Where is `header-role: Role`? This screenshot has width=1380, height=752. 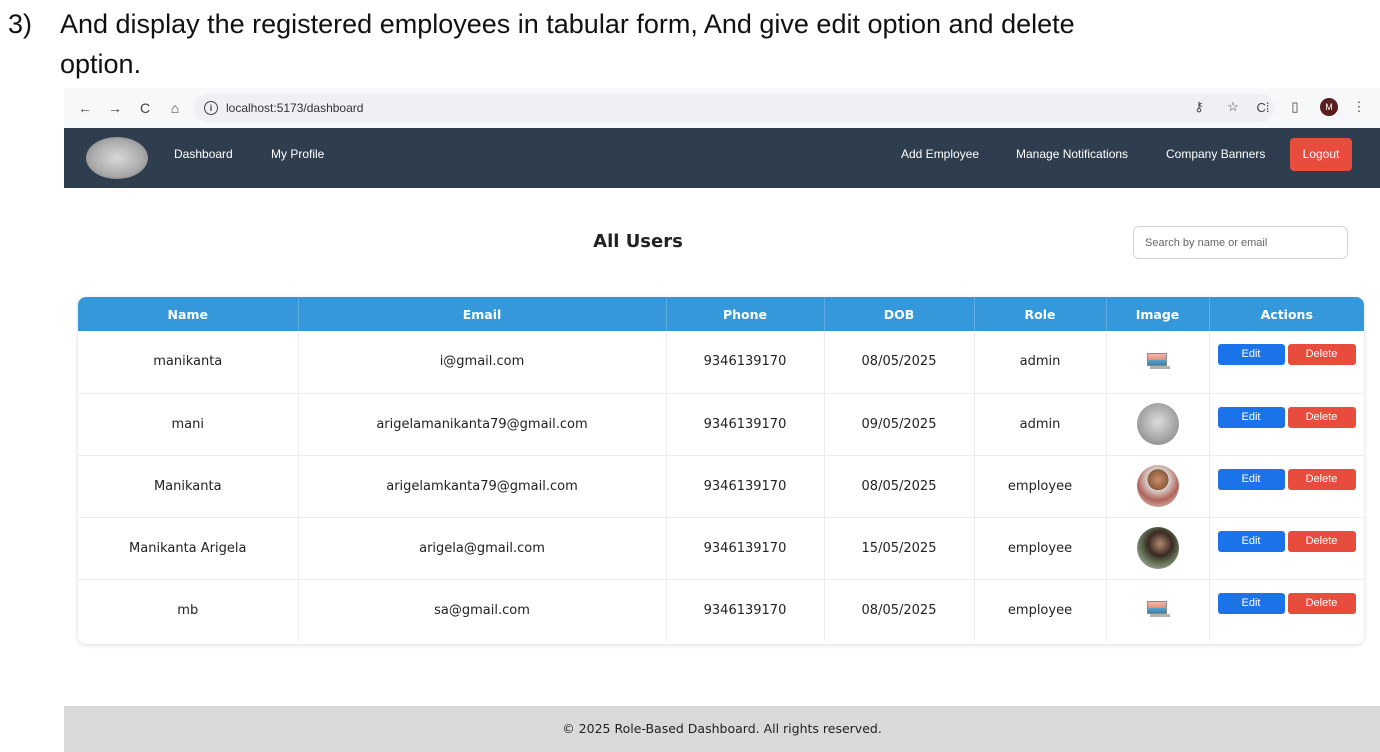
header-role: Role is located at coordinates (1040, 314).